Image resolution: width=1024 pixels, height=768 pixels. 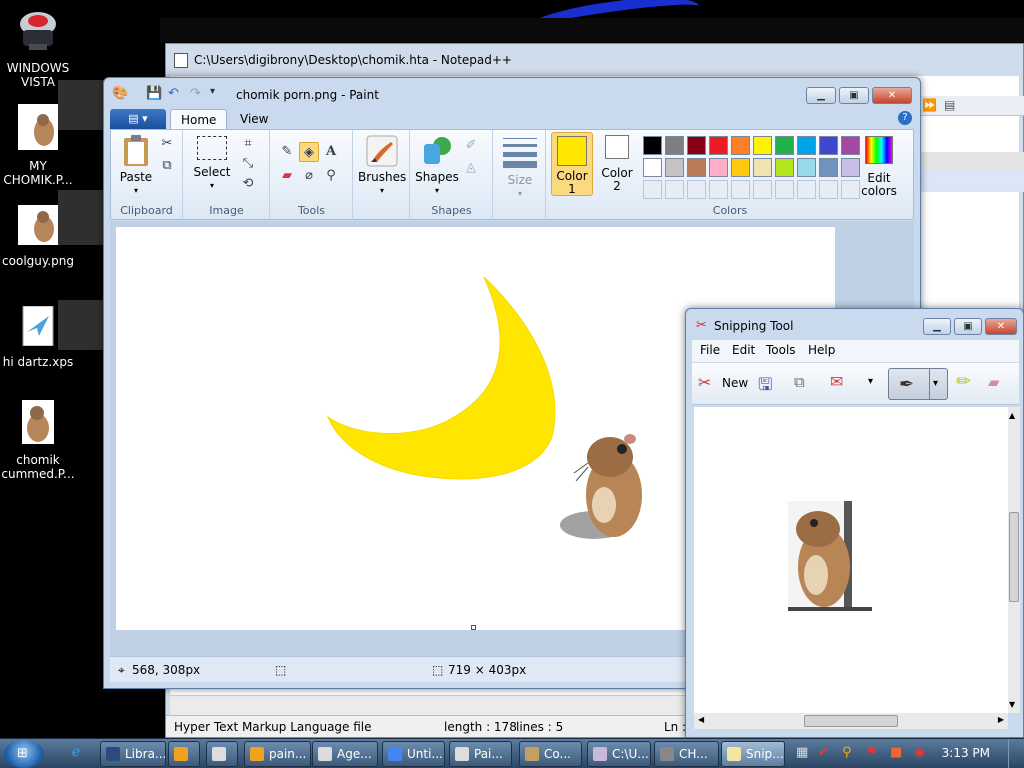 I want to click on magnifier-icon: ⚲, so click(x=331, y=176).